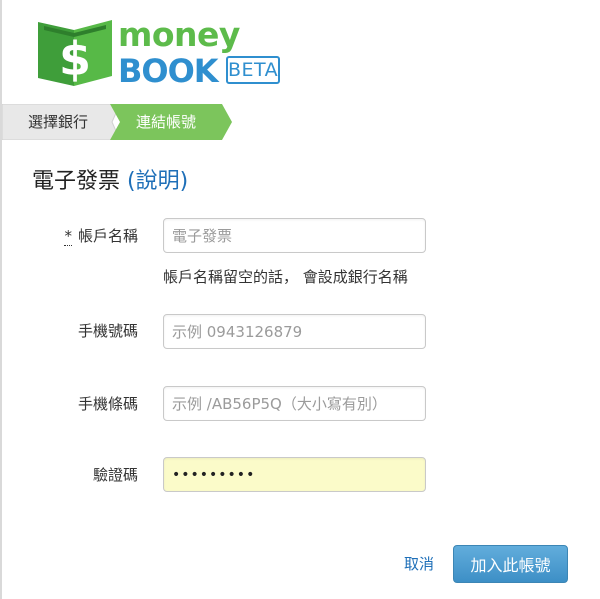 This screenshot has height=599, width=600. Describe the element at coordinates (122, 122) in the screenshot. I see `step-indicator: 選擇銀行 連結帳號` at that location.